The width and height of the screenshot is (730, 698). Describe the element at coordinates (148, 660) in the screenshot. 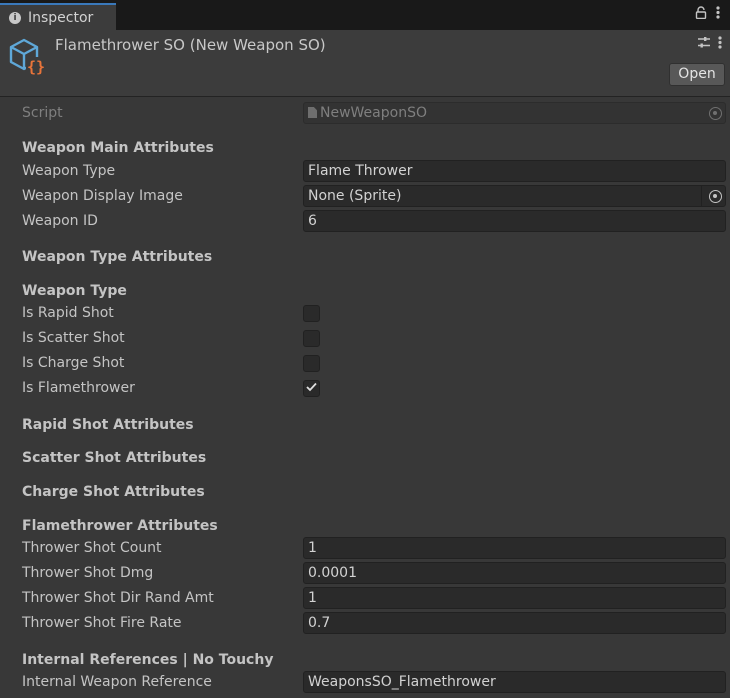

I see `section-header-internal-references: Internal References | No Touchy` at that location.